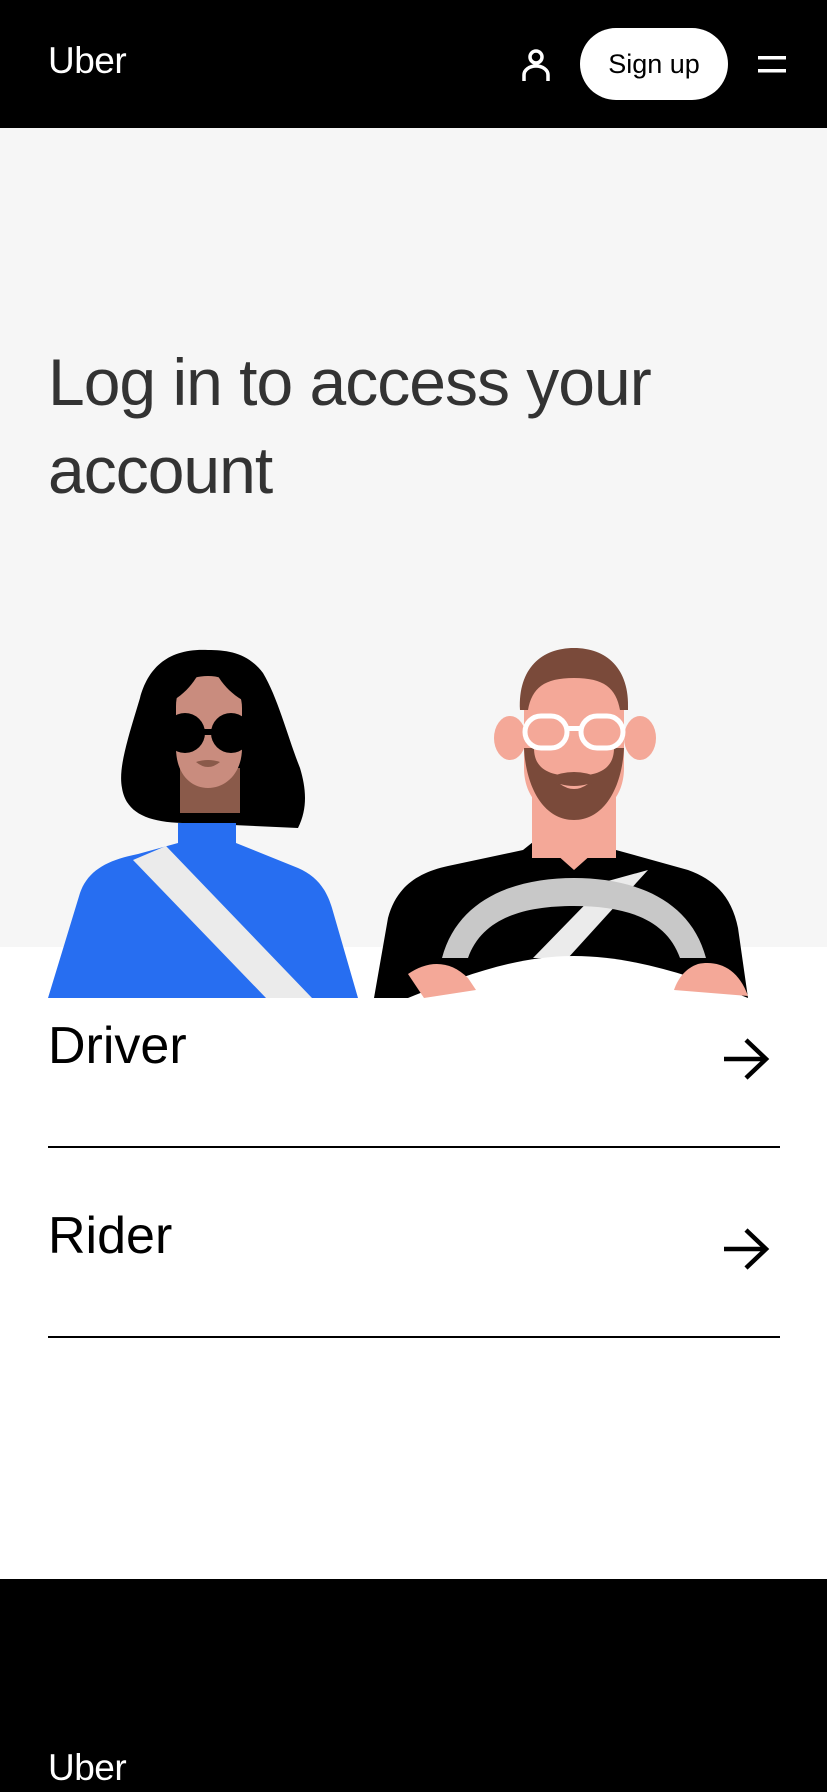  What do you see at coordinates (654, 64) in the screenshot?
I see `sign-up-button: Sign up` at bounding box center [654, 64].